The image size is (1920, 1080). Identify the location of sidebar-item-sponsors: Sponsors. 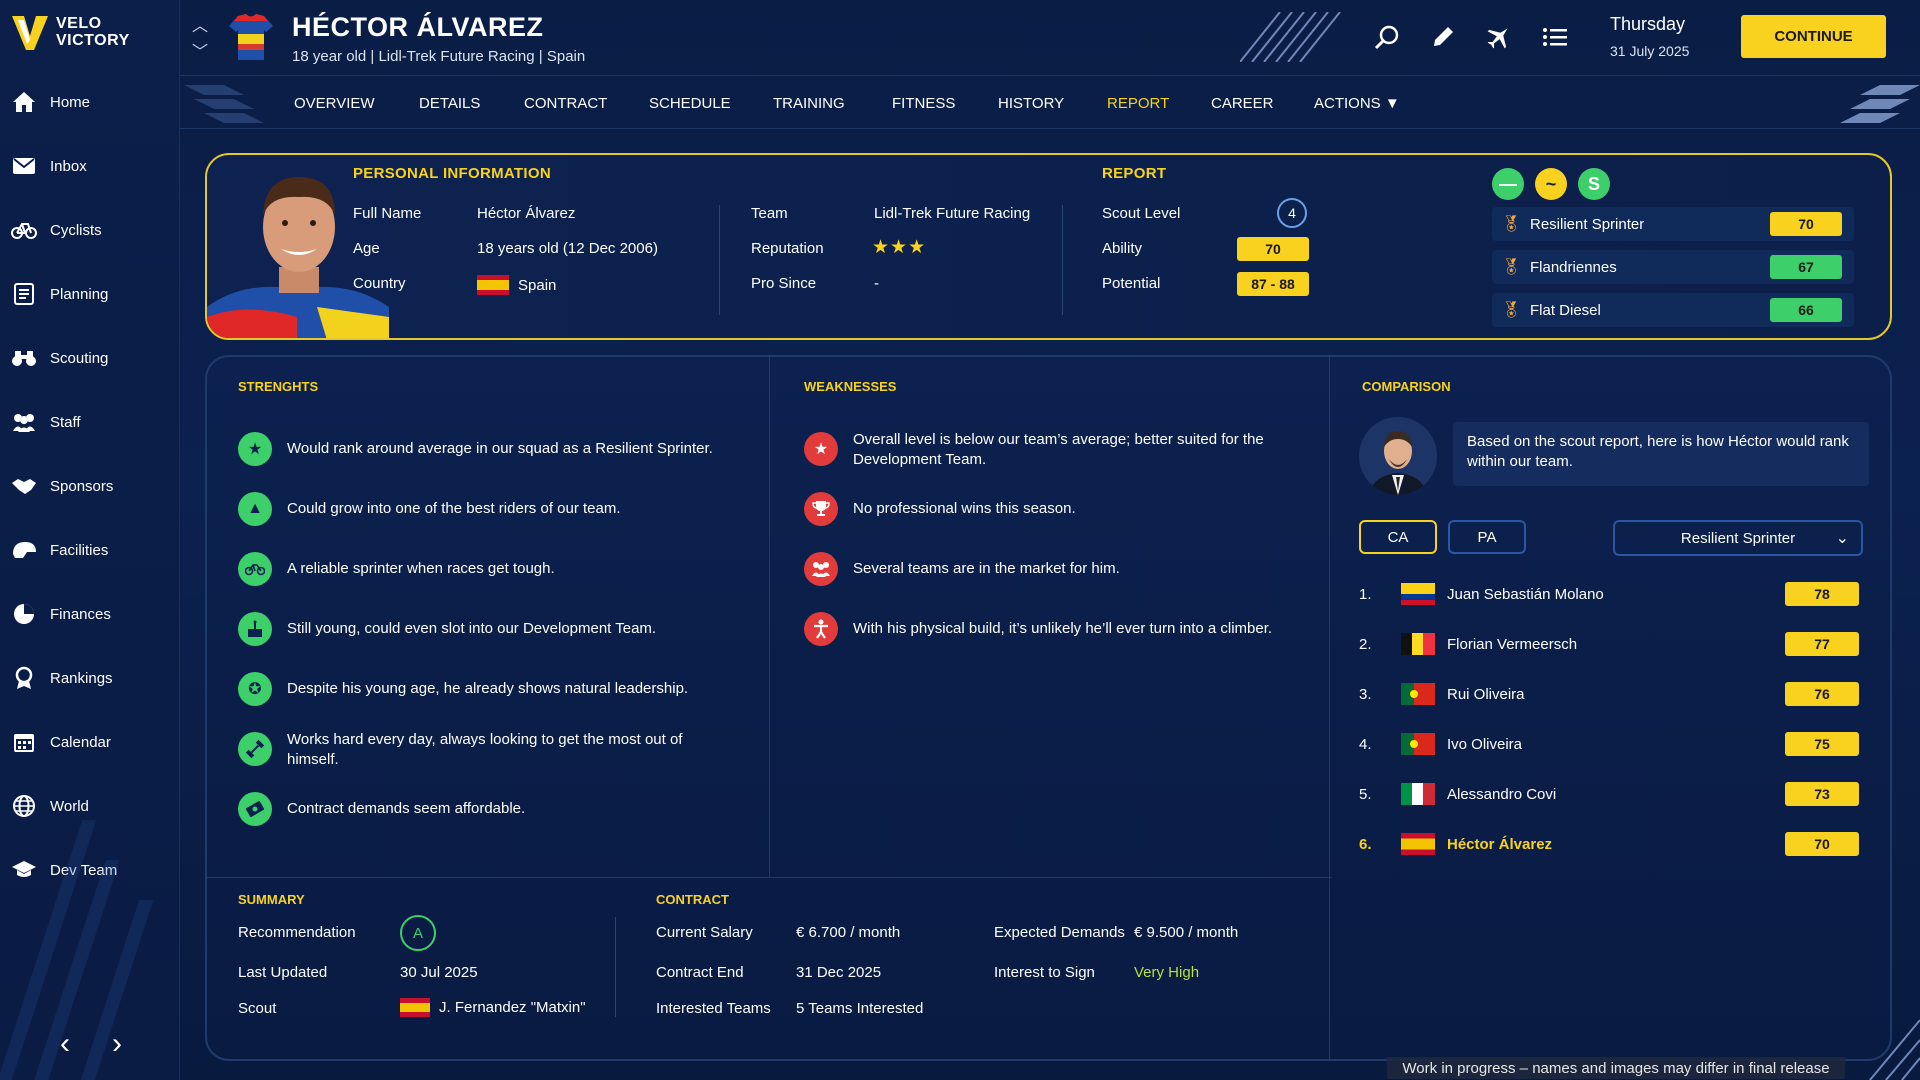
(90, 486).